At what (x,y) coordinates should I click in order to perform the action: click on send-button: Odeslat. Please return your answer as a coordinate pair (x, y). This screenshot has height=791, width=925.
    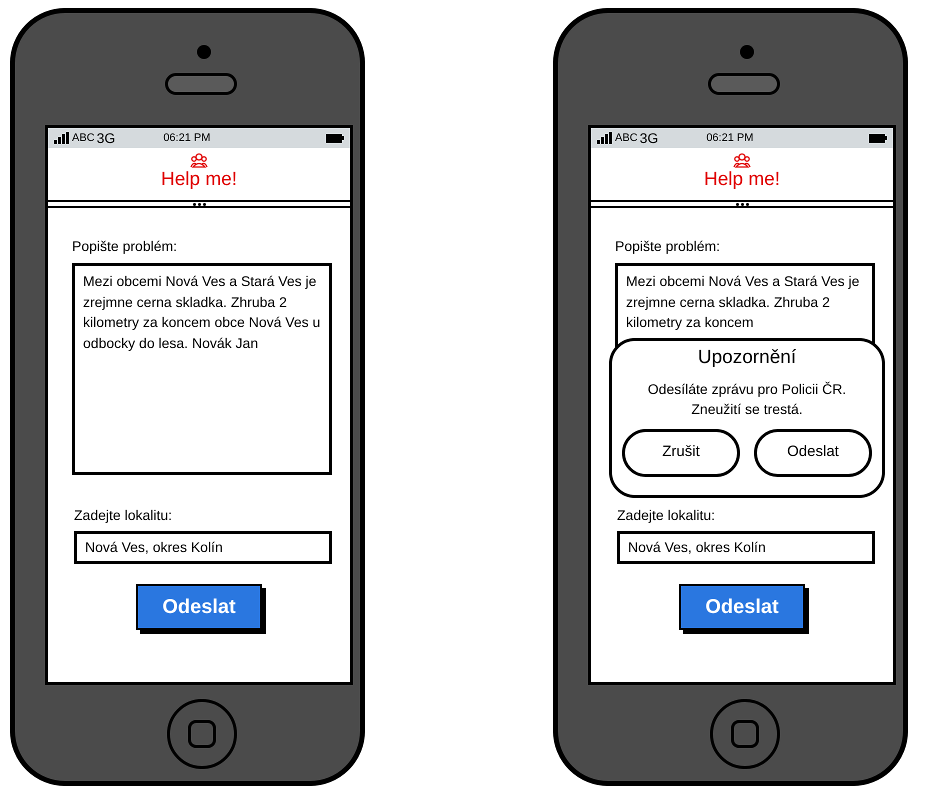
    Looking at the image, I should click on (813, 452).